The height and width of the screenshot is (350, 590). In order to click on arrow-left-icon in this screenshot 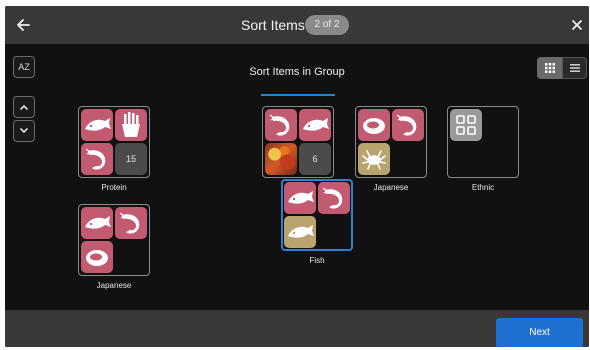, I will do `click(23, 25)`.